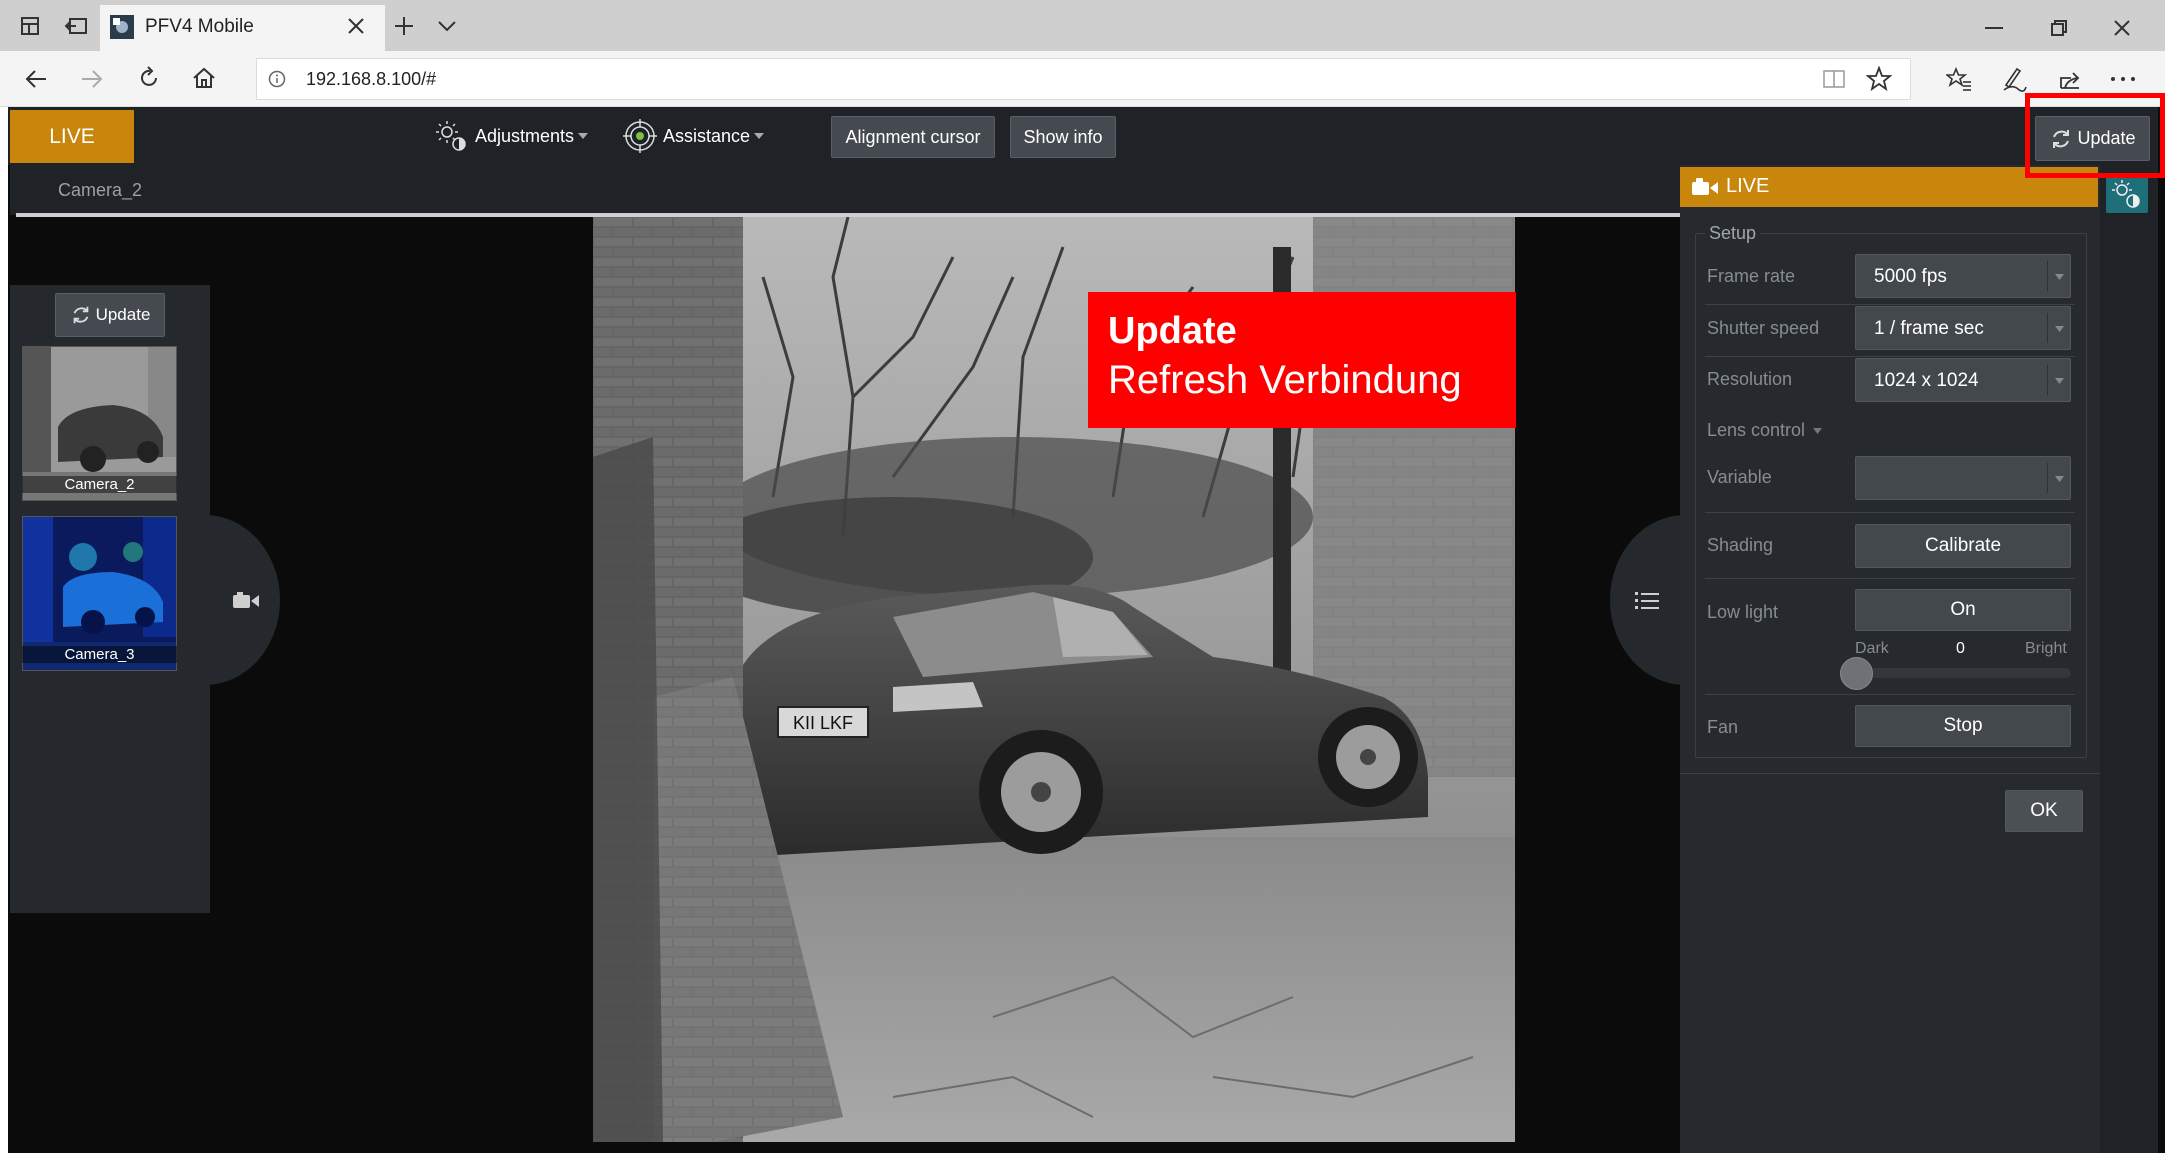 Image resolution: width=2165 pixels, height=1153 pixels. What do you see at coordinates (1960, 648) in the screenshot?
I see `light-level-value: 0` at bounding box center [1960, 648].